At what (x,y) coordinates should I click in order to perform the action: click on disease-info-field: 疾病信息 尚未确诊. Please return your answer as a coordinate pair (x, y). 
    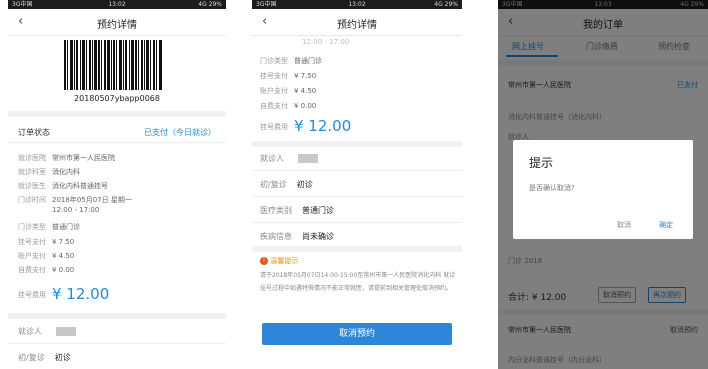
    Looking at the image, I should click on (297, 236).